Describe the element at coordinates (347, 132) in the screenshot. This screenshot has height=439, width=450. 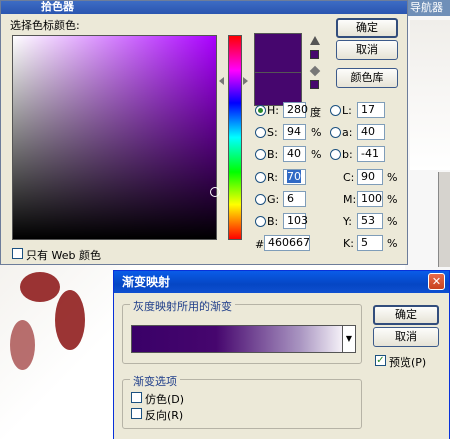
I see `lab-a-label: a:` at that location.